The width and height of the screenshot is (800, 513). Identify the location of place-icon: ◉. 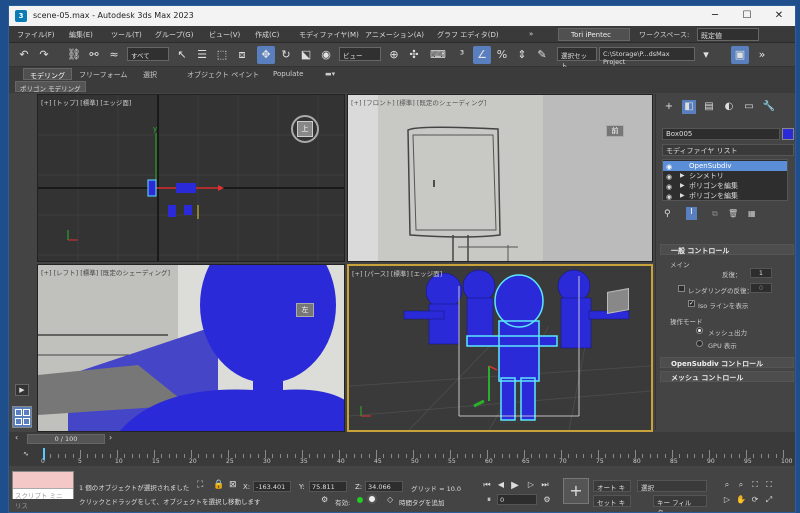
(326, 55).